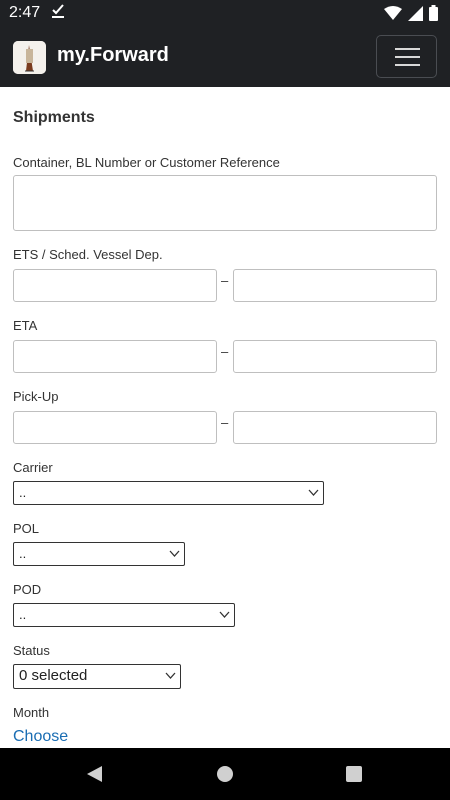 The image size is (450, 800). What do you see at coordinates (415, 15) in the screenshot?
I see `signal-icon` at bounding box center [415, 15].